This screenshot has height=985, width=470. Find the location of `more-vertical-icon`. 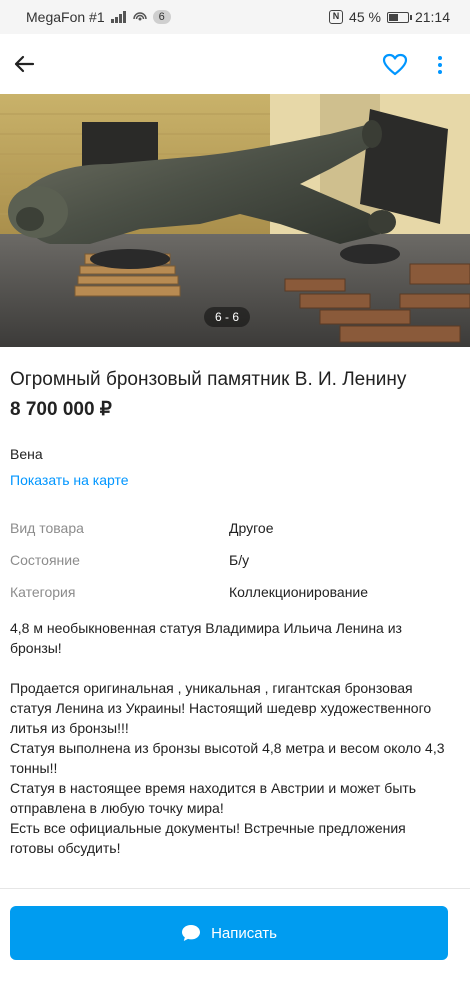

more-vertical-icon is located at coordinates (440, 58).